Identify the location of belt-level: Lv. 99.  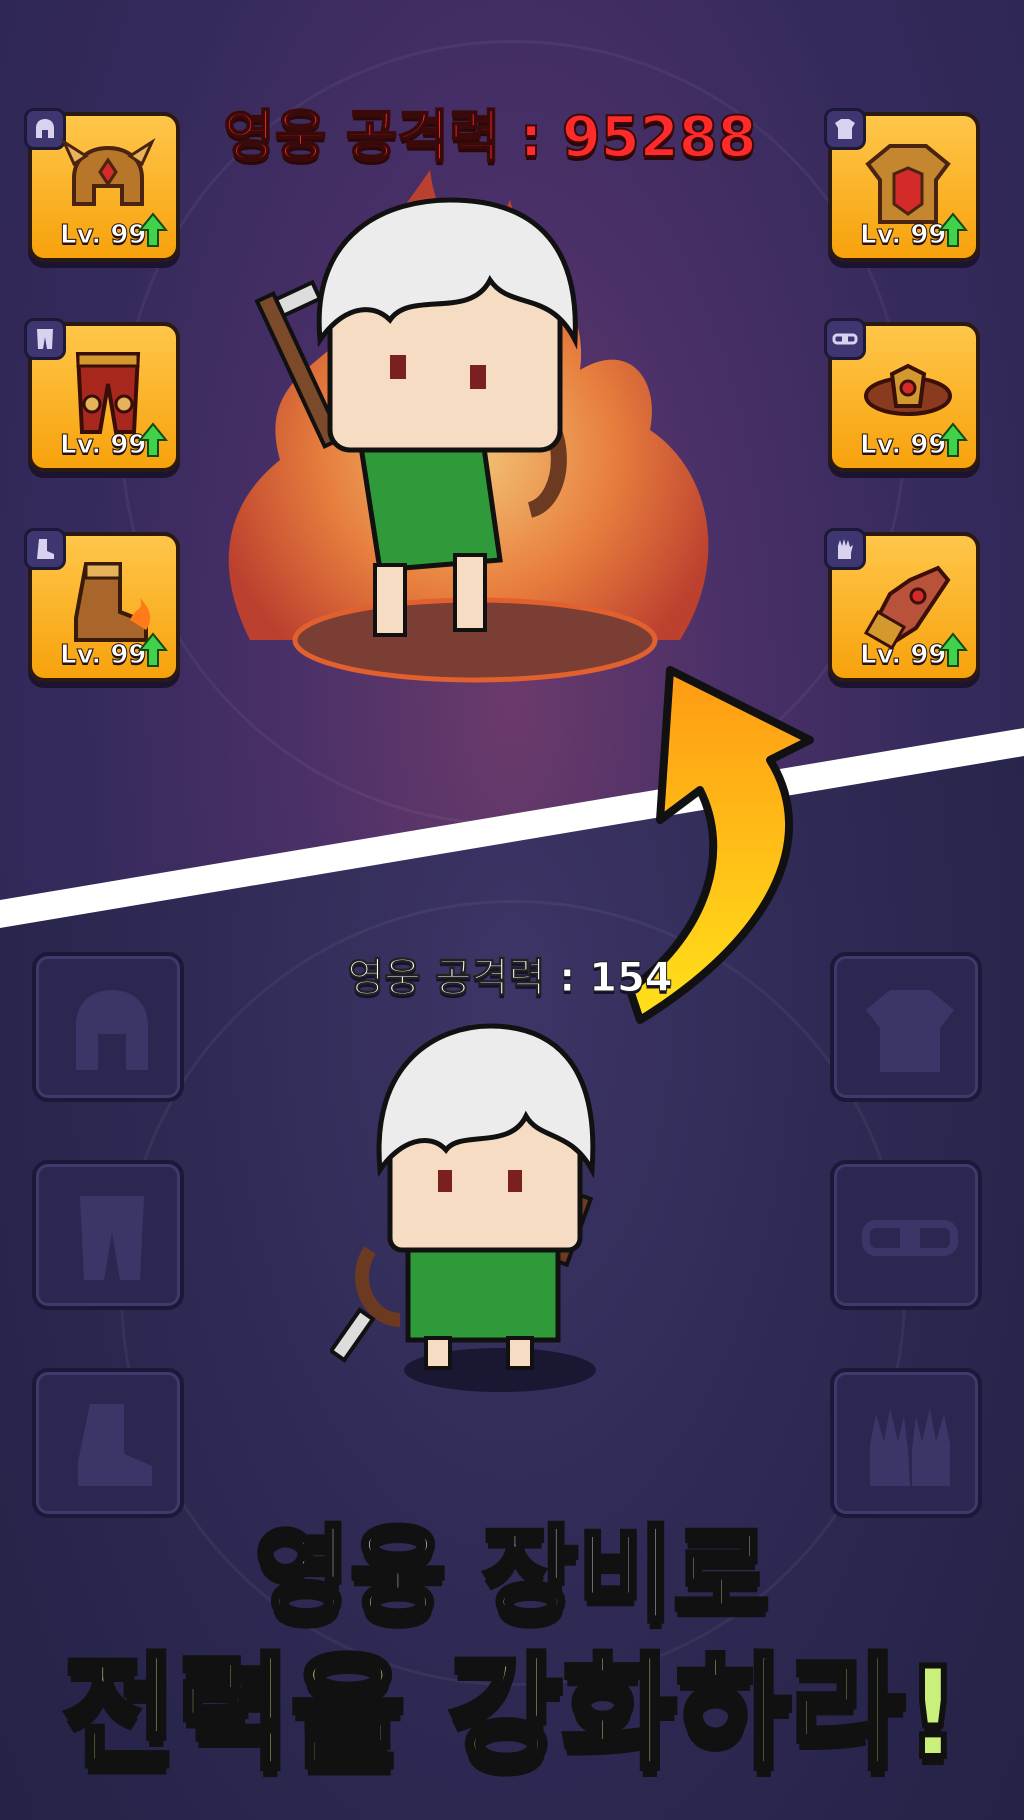
(904, 445).